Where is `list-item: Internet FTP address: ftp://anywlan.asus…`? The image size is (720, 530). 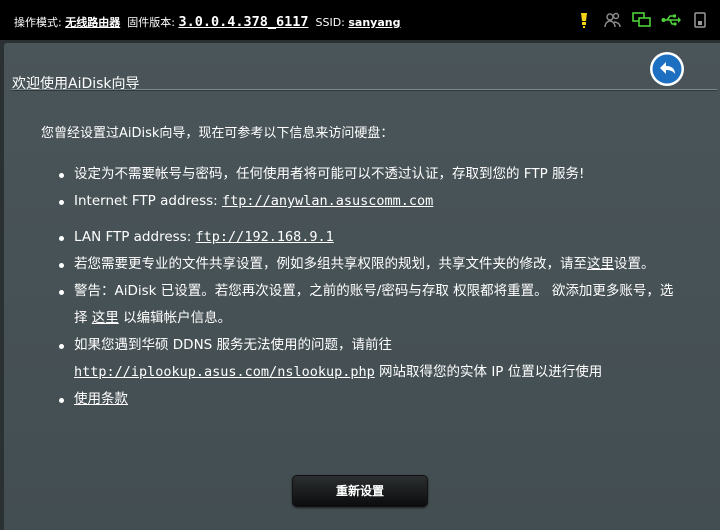
list-item: Internet FTP address: ftp://anywlan.asus… is located at coordinates (366, 201).